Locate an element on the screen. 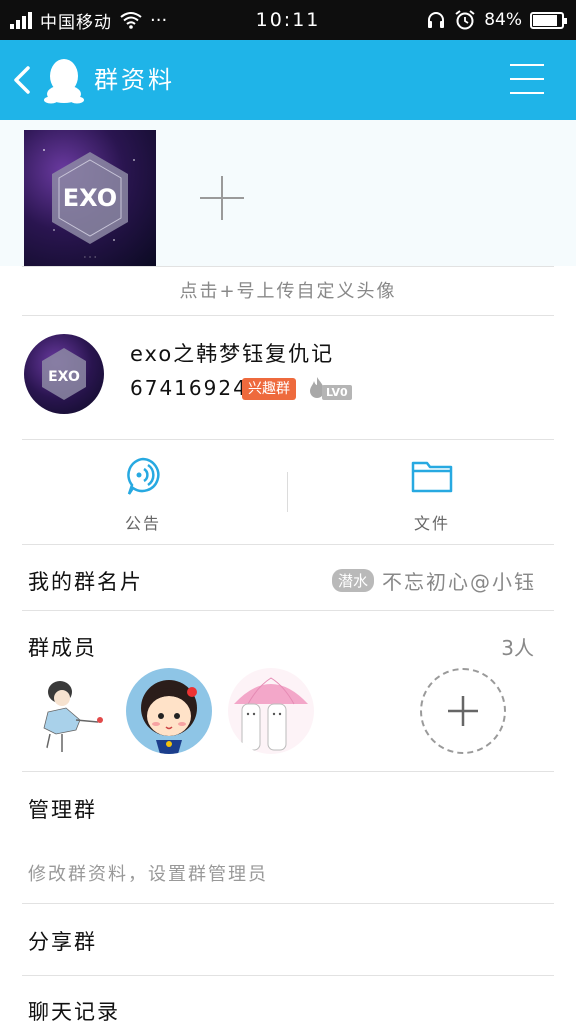 This screenshot has height=1024, width=576. member-count: 3人 is located at coordinates (517, 648).